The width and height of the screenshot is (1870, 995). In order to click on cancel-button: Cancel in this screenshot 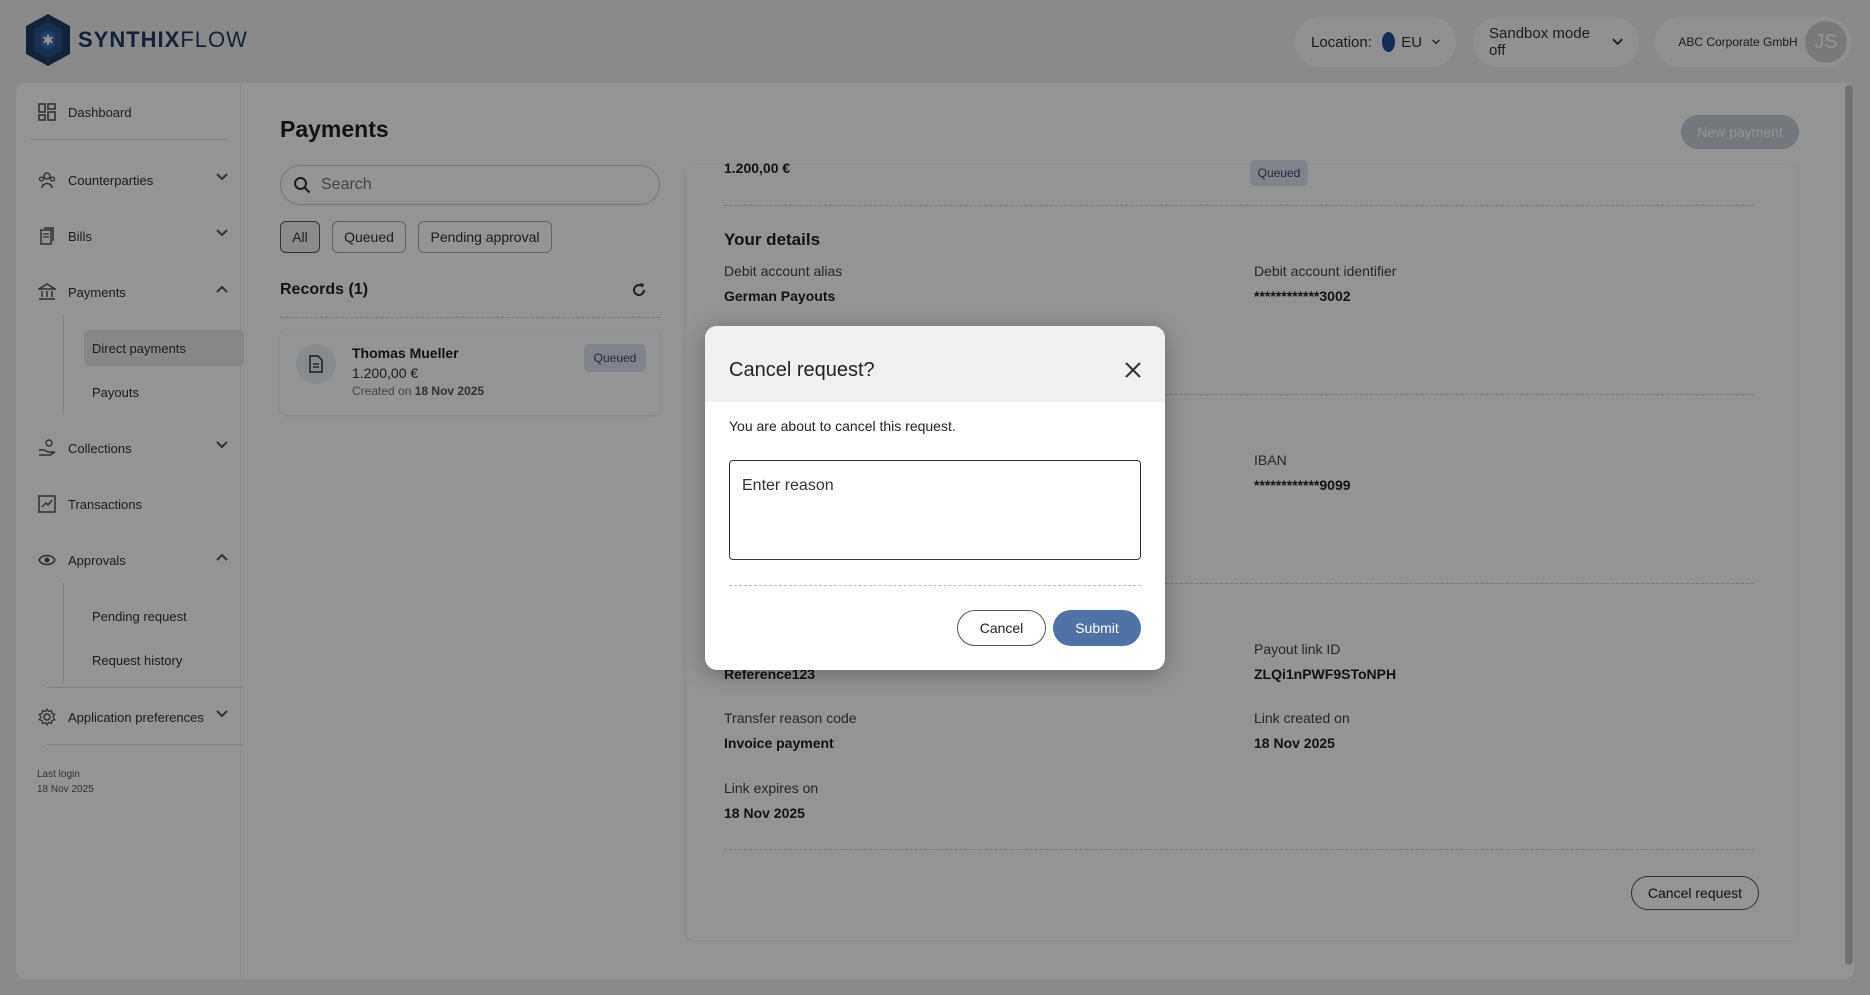, I will do `click(1001, 628)`.